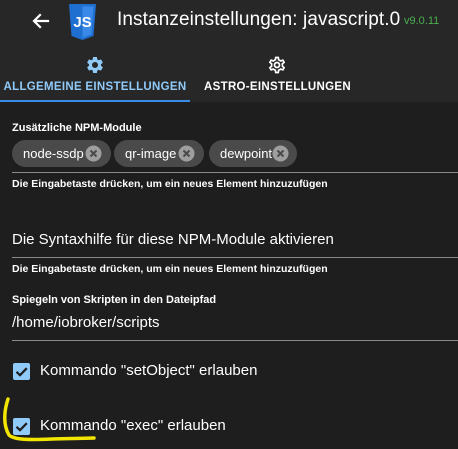 This screenshot has width=458, height=449. Describe the element at coordinates (95, 87) in the screenshot. I see `tab-general-label: ALLGEMEINE EINSTELLUNGEN` at that location.